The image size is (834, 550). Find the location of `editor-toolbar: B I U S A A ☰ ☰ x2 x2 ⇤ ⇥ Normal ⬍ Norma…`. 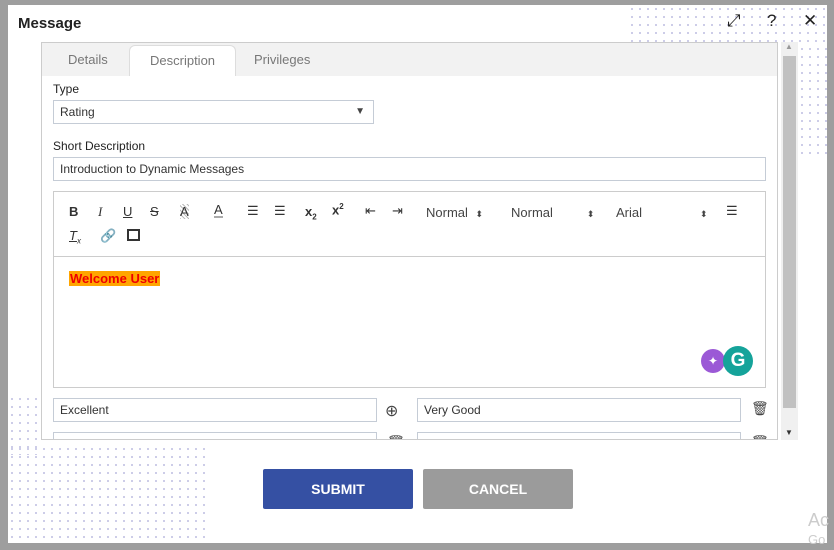

editor-toolbar: B I U S A A ☰ ☰ x2 x2 ⇤ ⇥ Normal ⬍ Norma… is located at coordinates (409, 224).